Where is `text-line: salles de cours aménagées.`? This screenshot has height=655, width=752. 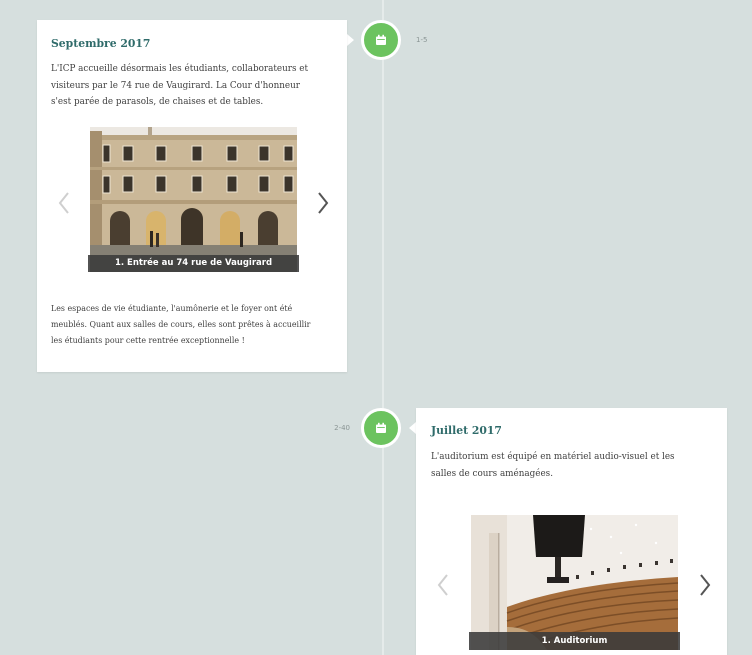 text-line: salles de cours aménagées. is located at coordinates (492, 473).